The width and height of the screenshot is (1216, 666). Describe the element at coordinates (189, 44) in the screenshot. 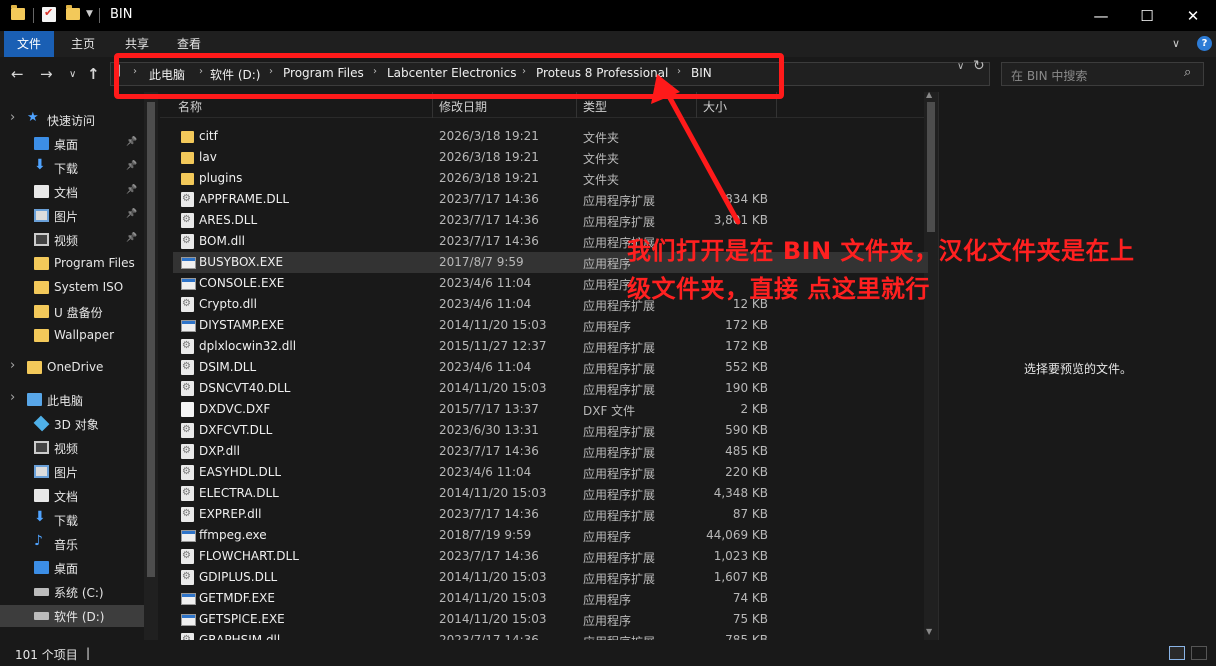

I see `tab-view: 查看` at that location.